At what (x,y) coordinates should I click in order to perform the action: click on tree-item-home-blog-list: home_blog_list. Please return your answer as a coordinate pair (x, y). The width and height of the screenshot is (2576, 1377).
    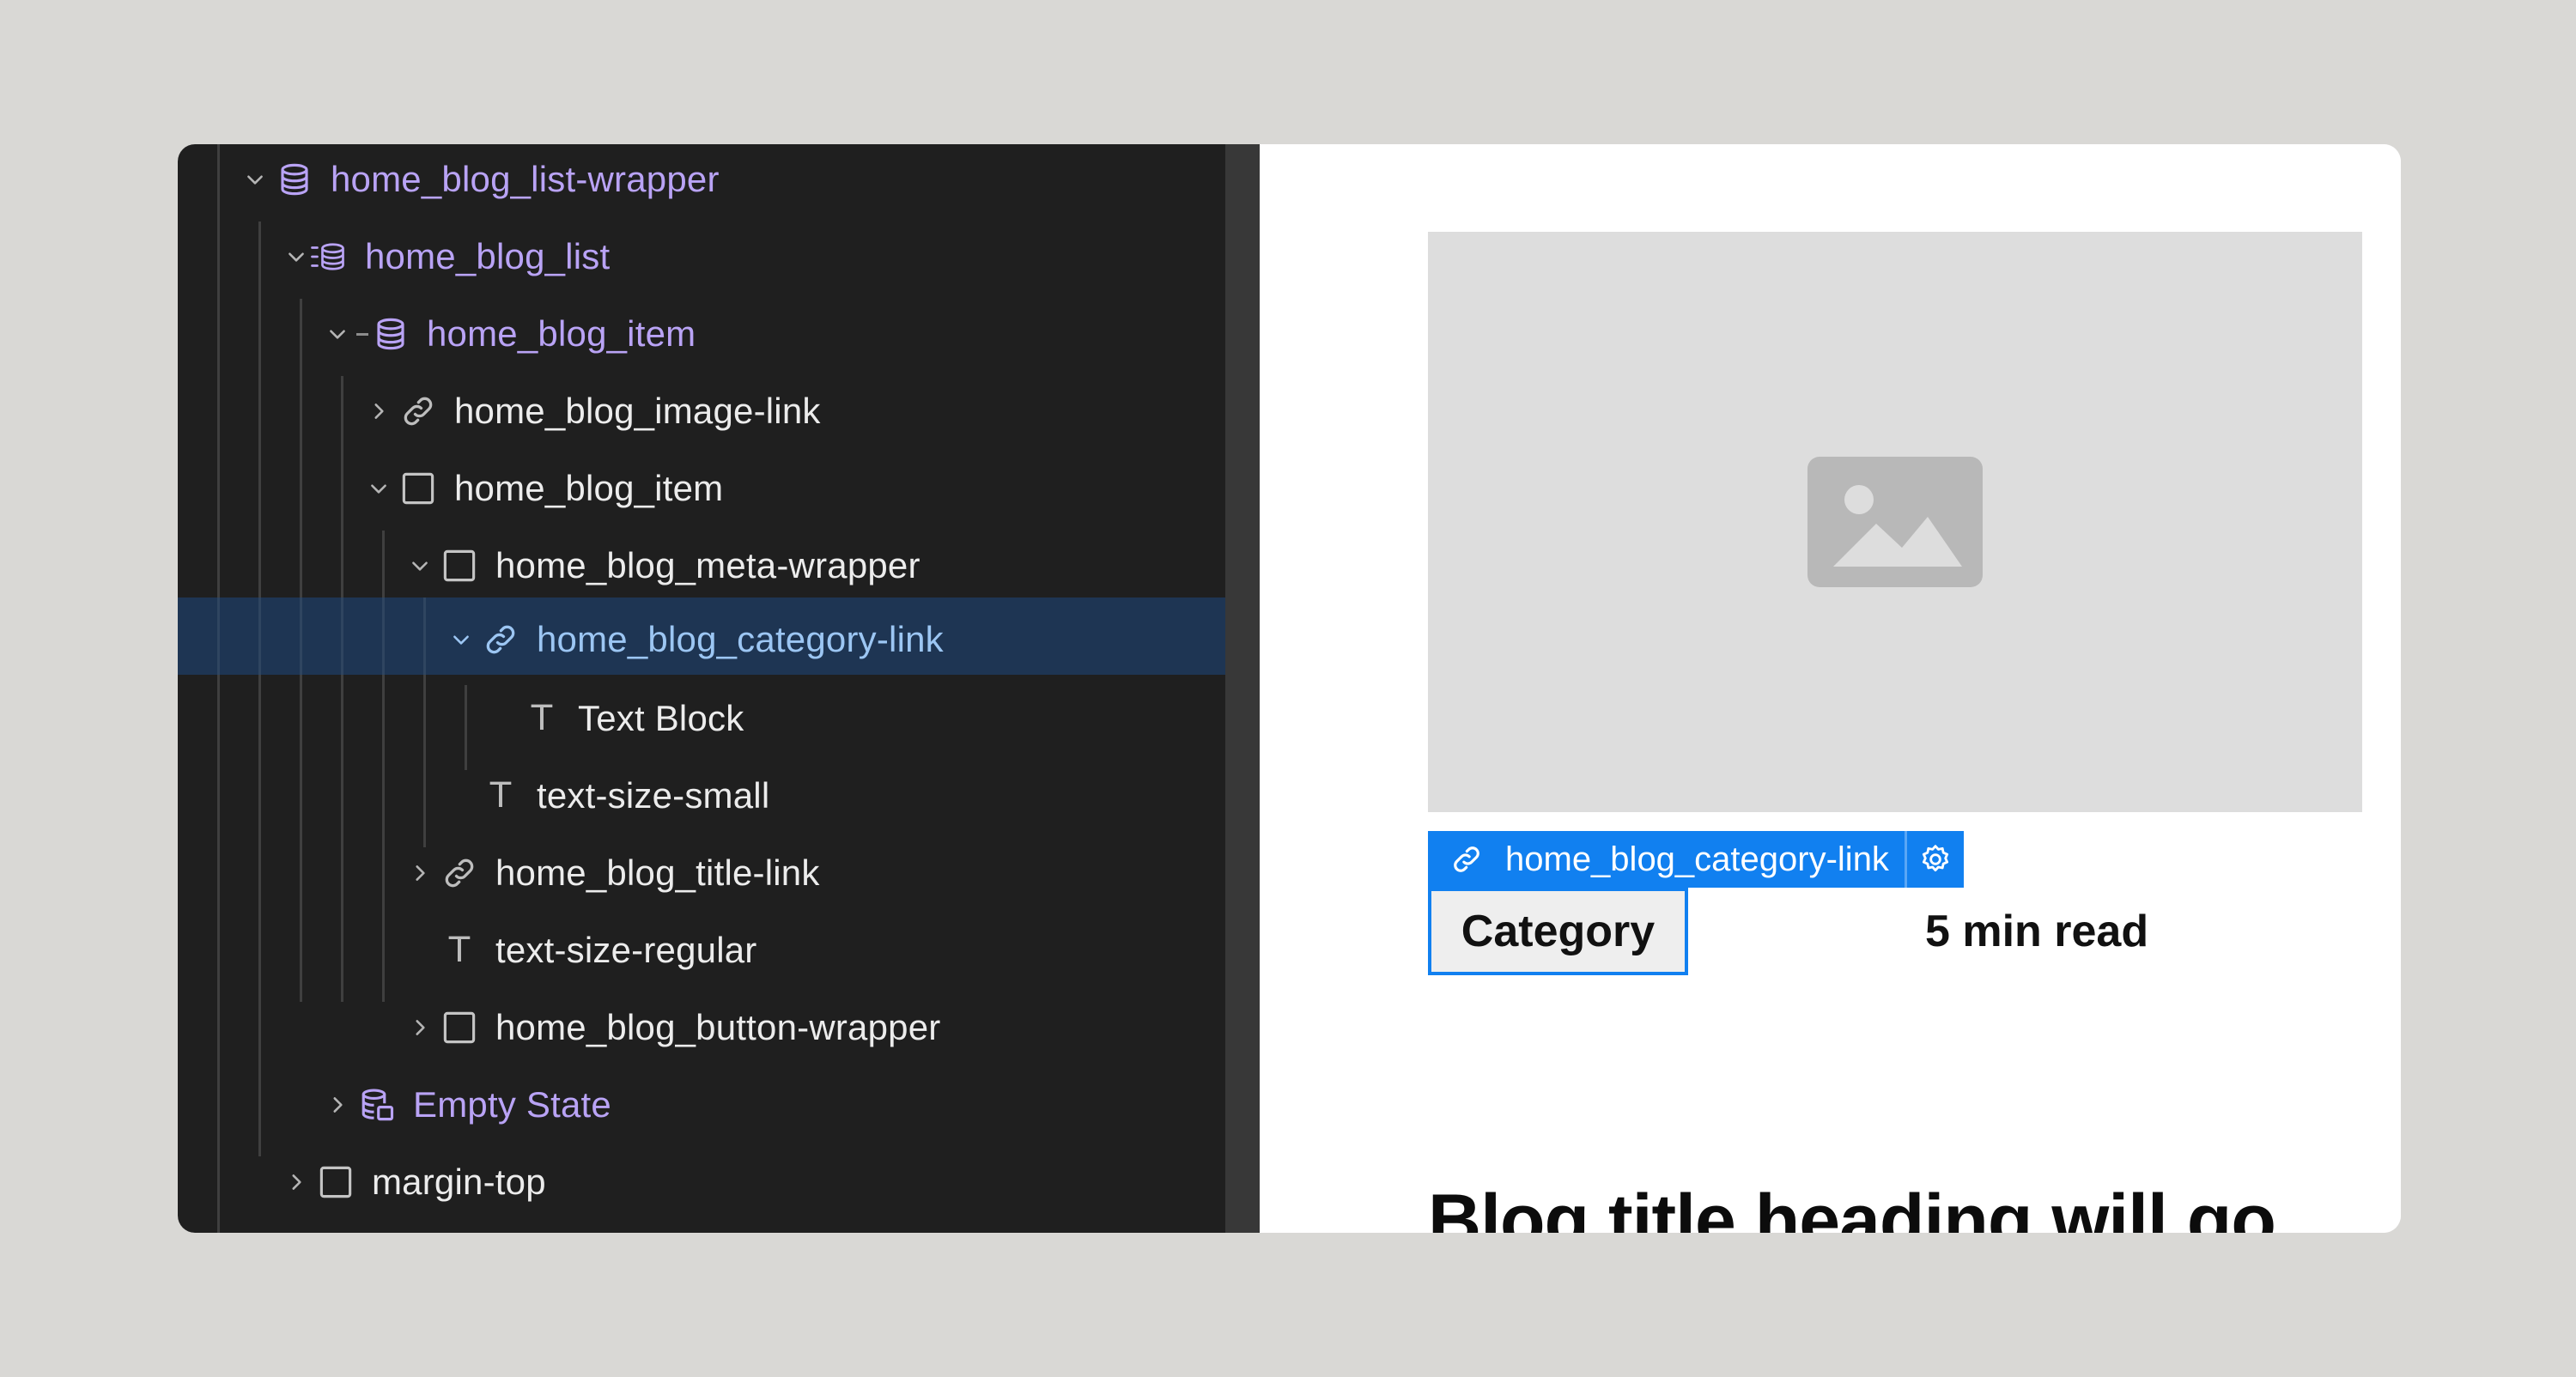
    Looking at the image, I should click on (702, 256).